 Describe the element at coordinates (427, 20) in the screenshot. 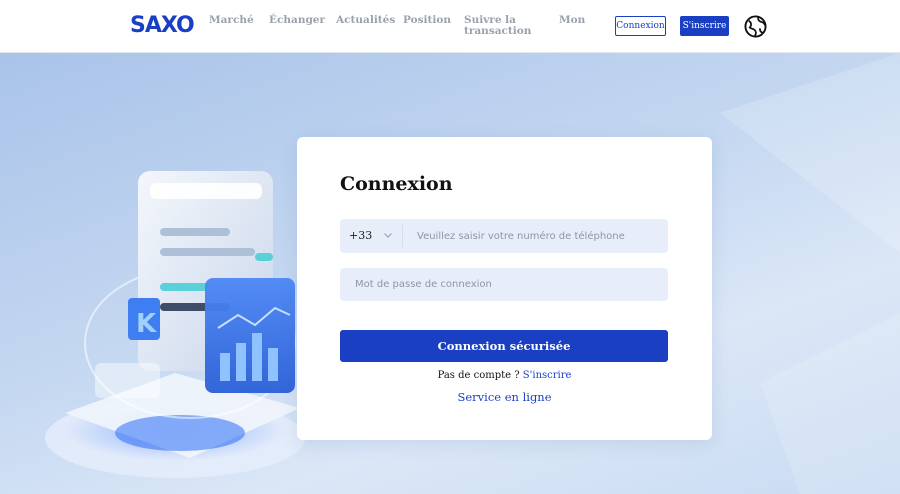

I see `nav-item-position: Position` at that location.